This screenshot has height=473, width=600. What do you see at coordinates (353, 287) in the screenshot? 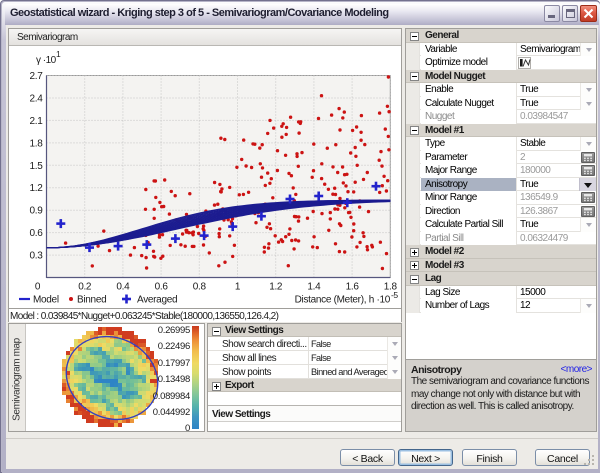
I see `svg-text: 1.6` at bounding box center [353, 287].